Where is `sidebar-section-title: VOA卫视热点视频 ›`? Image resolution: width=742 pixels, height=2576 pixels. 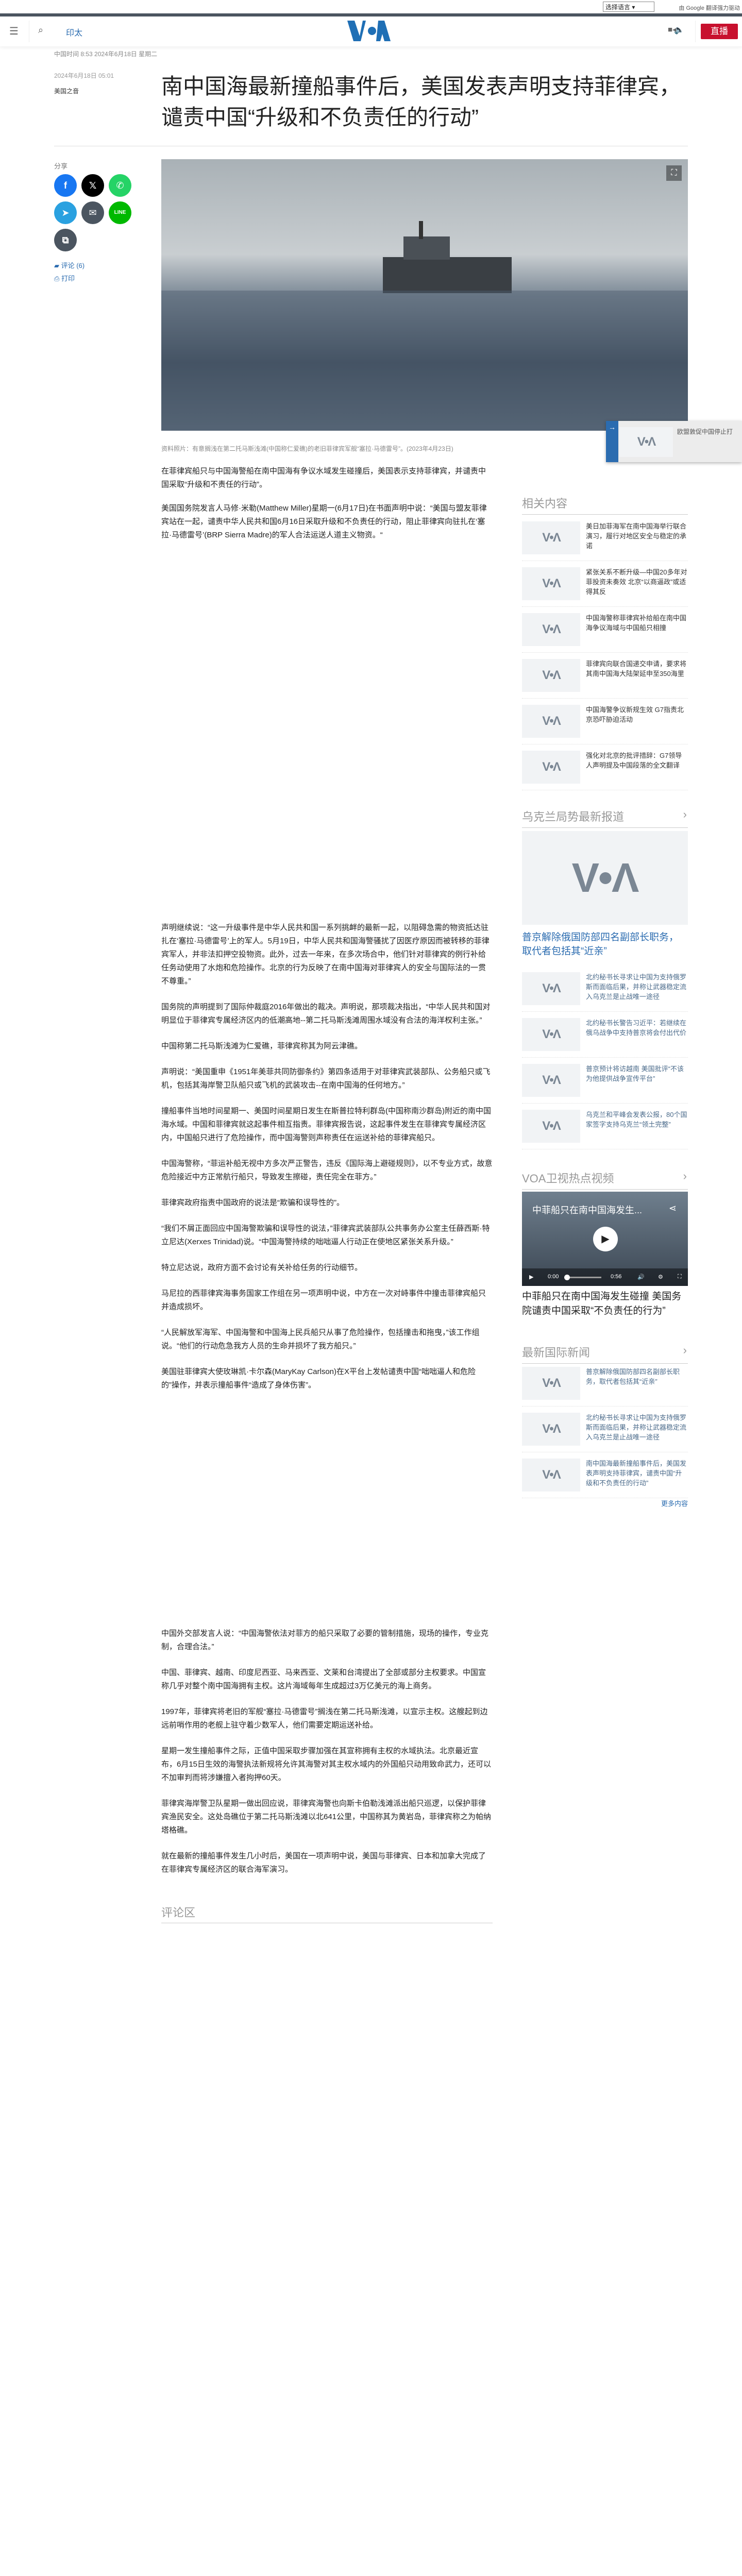
sidebar-section-title: VOA卫视热点视频 › is located at coordinates (605, 1180).